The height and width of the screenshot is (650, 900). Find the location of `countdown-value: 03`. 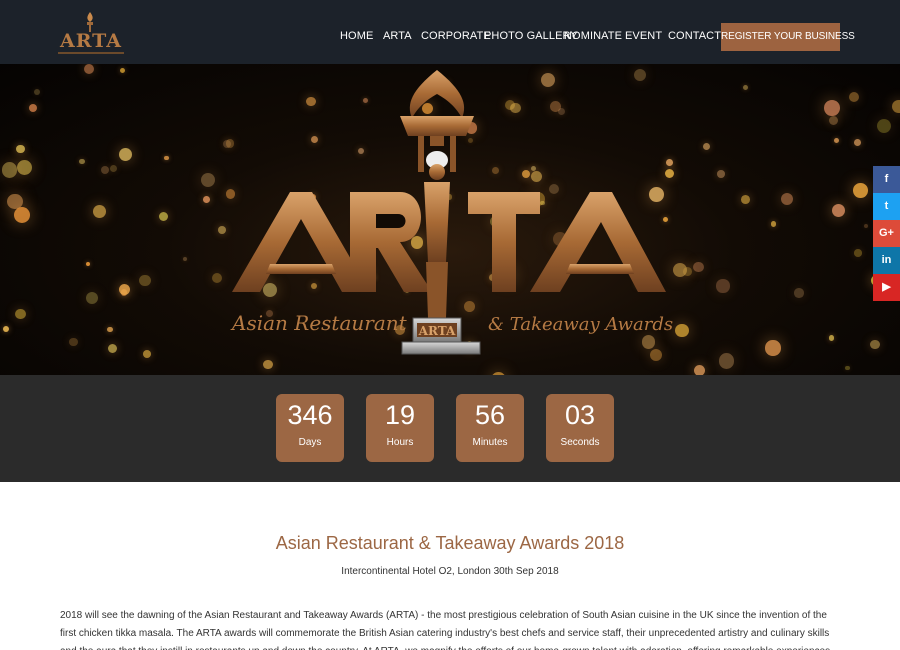

countdown-value: 03 is located at coordinates (580, 415).